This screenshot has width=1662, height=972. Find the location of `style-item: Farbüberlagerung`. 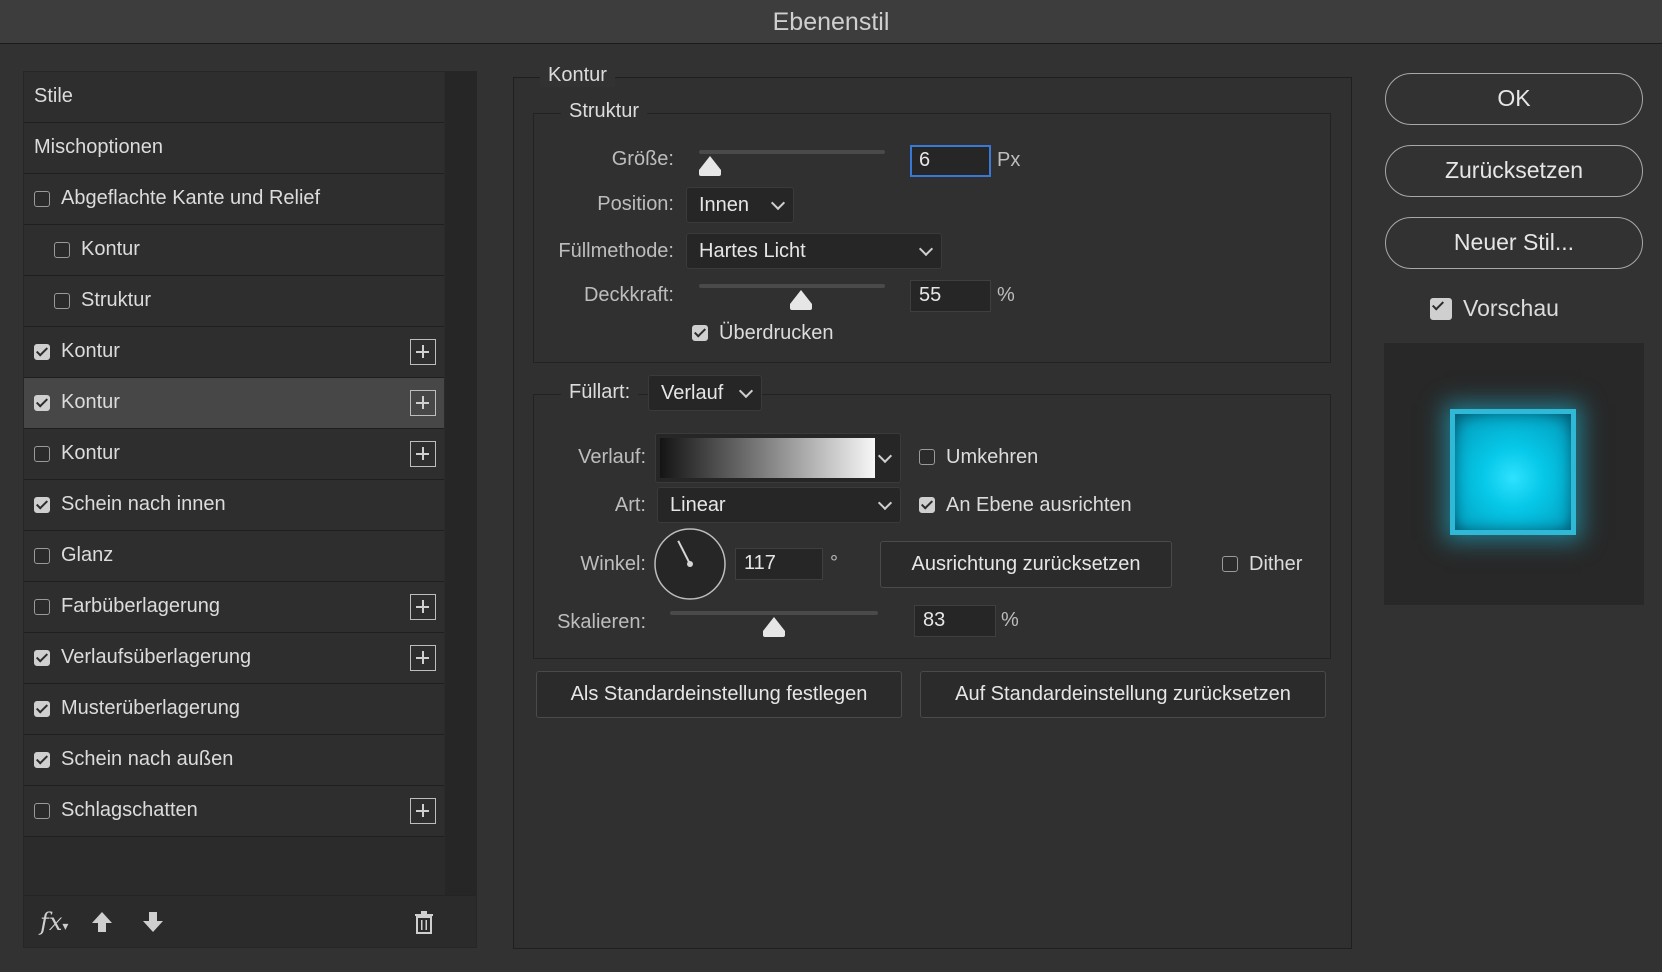

style-item: Farbüberlagerung is located at coordinates (234, 607).